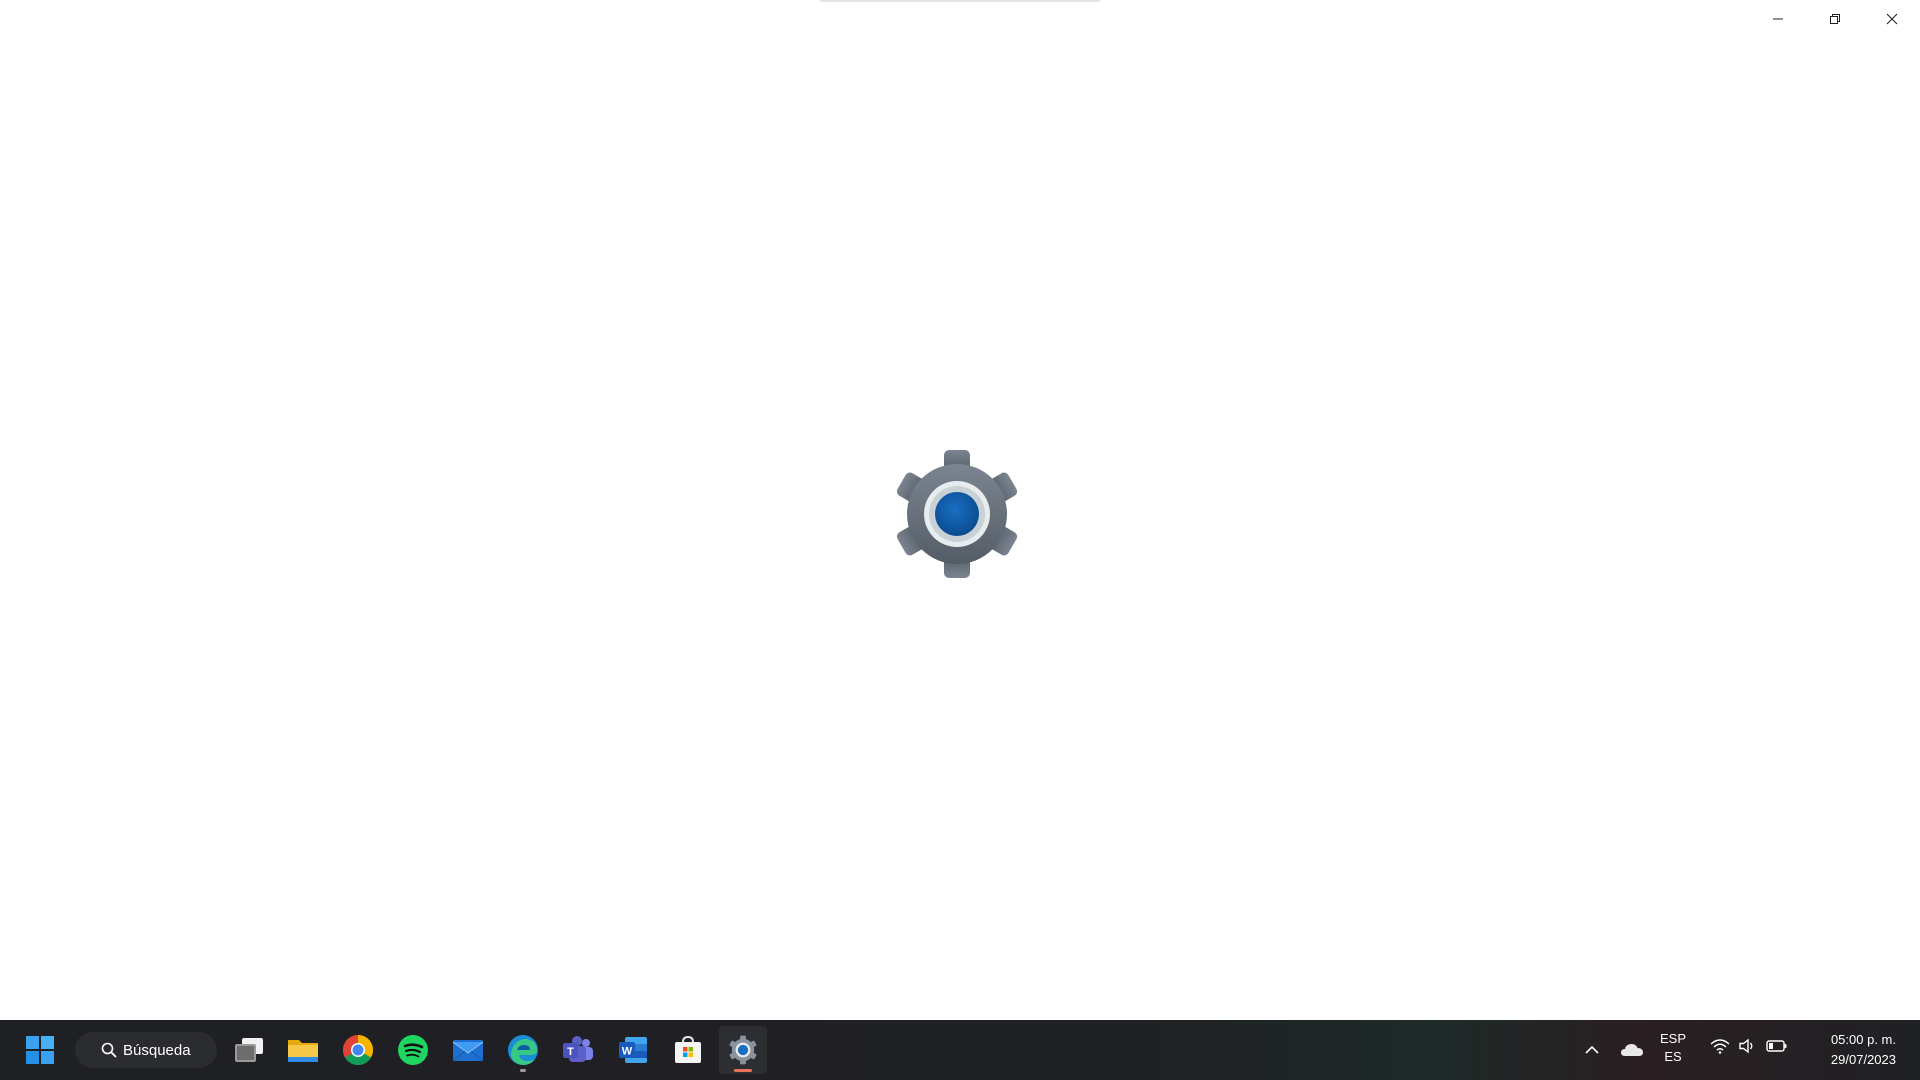 This screenshot has height=1080, width=1920. Describe the element at coordinates (1863, 1059) in the screenshot. I see `clock-date: 29/07/2023` at that location.